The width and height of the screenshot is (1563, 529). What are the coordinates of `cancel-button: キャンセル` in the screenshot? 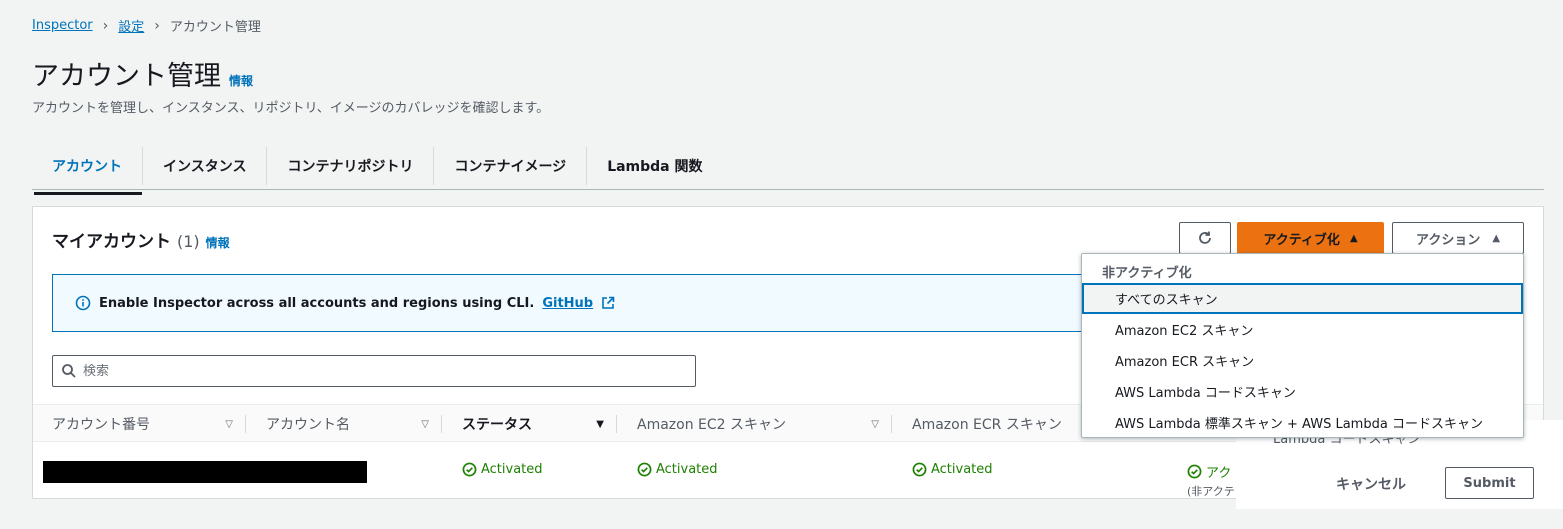 It's located at (1371, 484).